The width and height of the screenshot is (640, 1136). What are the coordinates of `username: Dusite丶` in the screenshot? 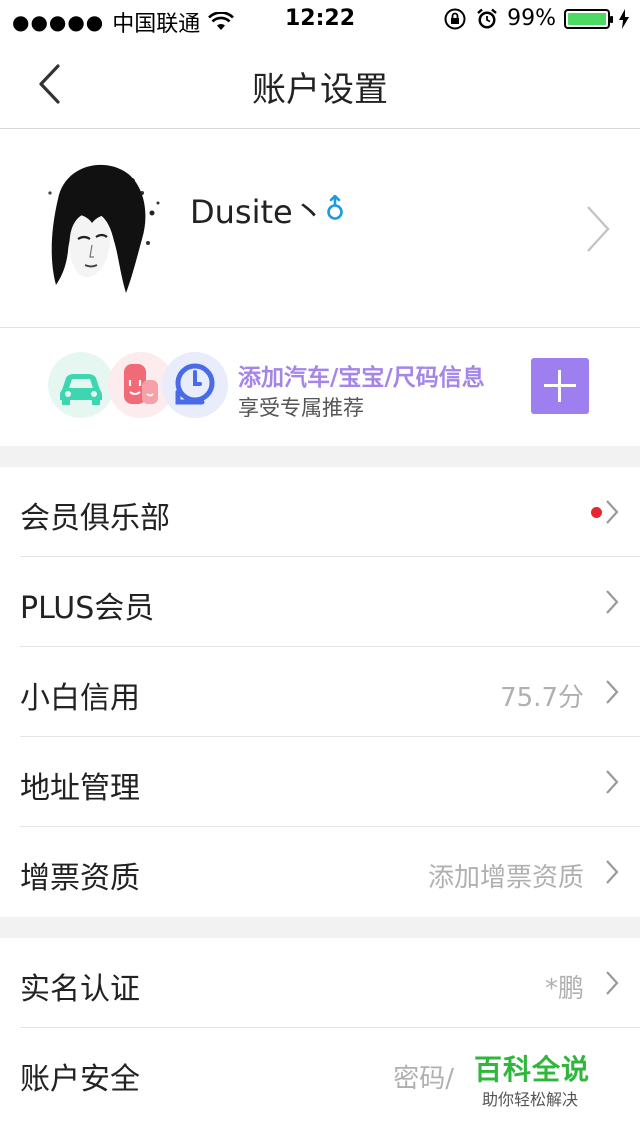 It's located at (257, 212).